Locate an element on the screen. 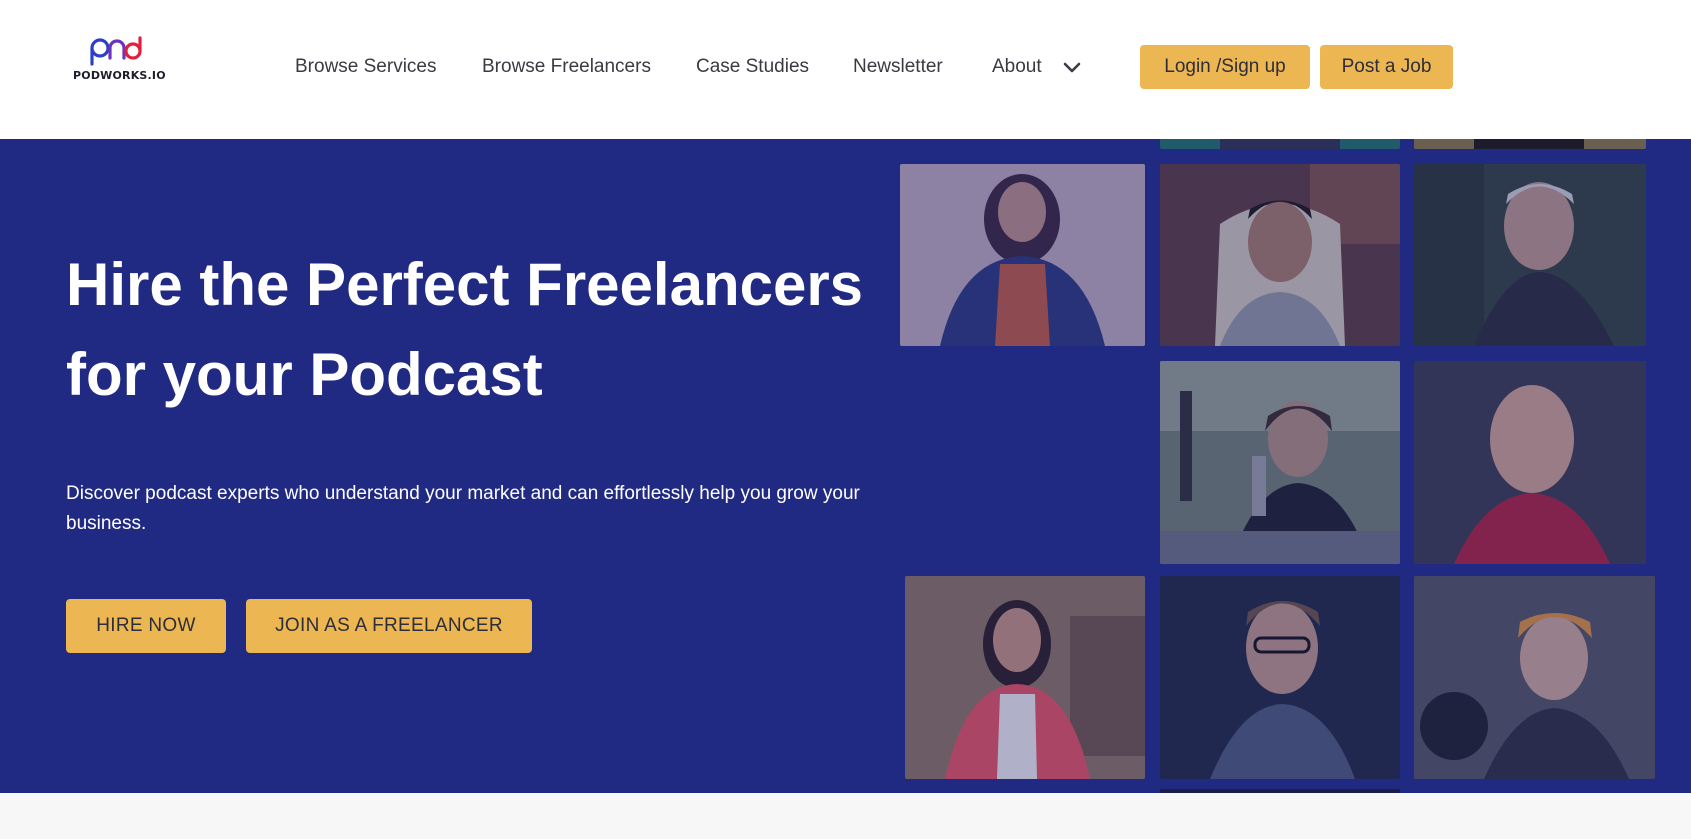 The height and width of the screenshot is (839, 1691). nav-browse-freelancers: Browse Freelancers is located at coordinates (566, 67).